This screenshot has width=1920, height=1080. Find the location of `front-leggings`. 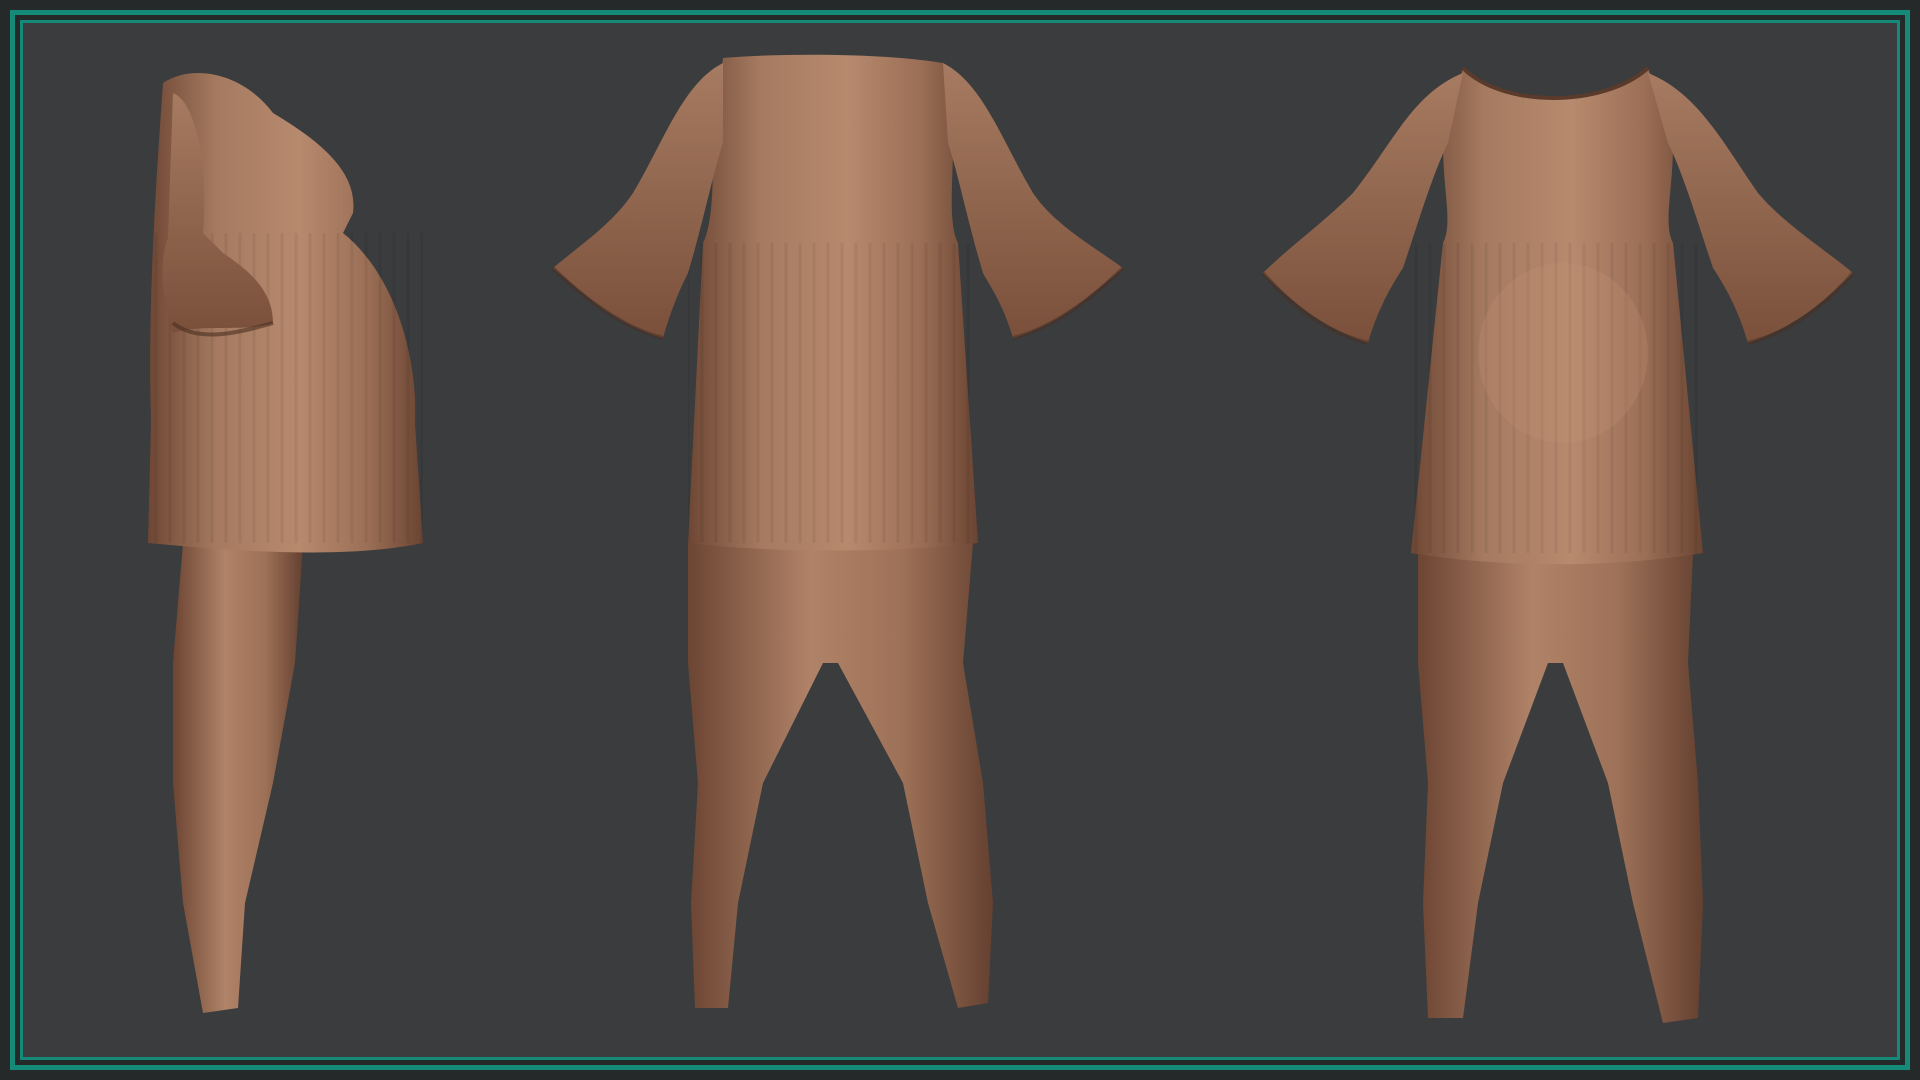

front-leggings is located at coordinates (1560, 788).